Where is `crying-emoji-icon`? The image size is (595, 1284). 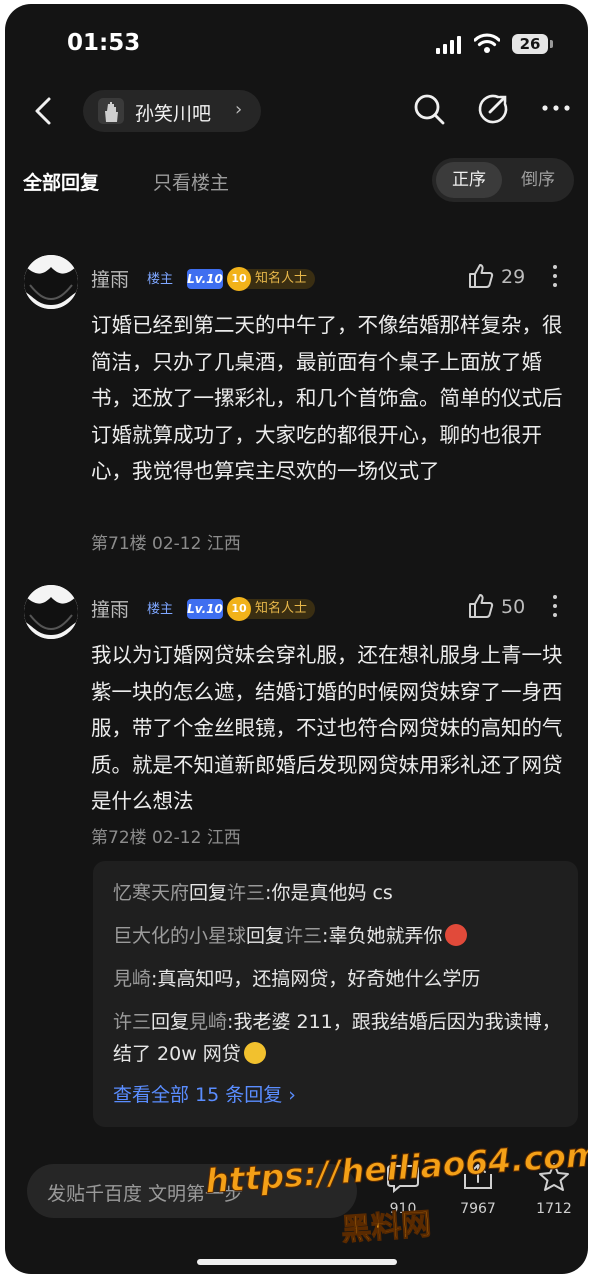 crying-emoji-icon is located at coordinates (254, 1053).